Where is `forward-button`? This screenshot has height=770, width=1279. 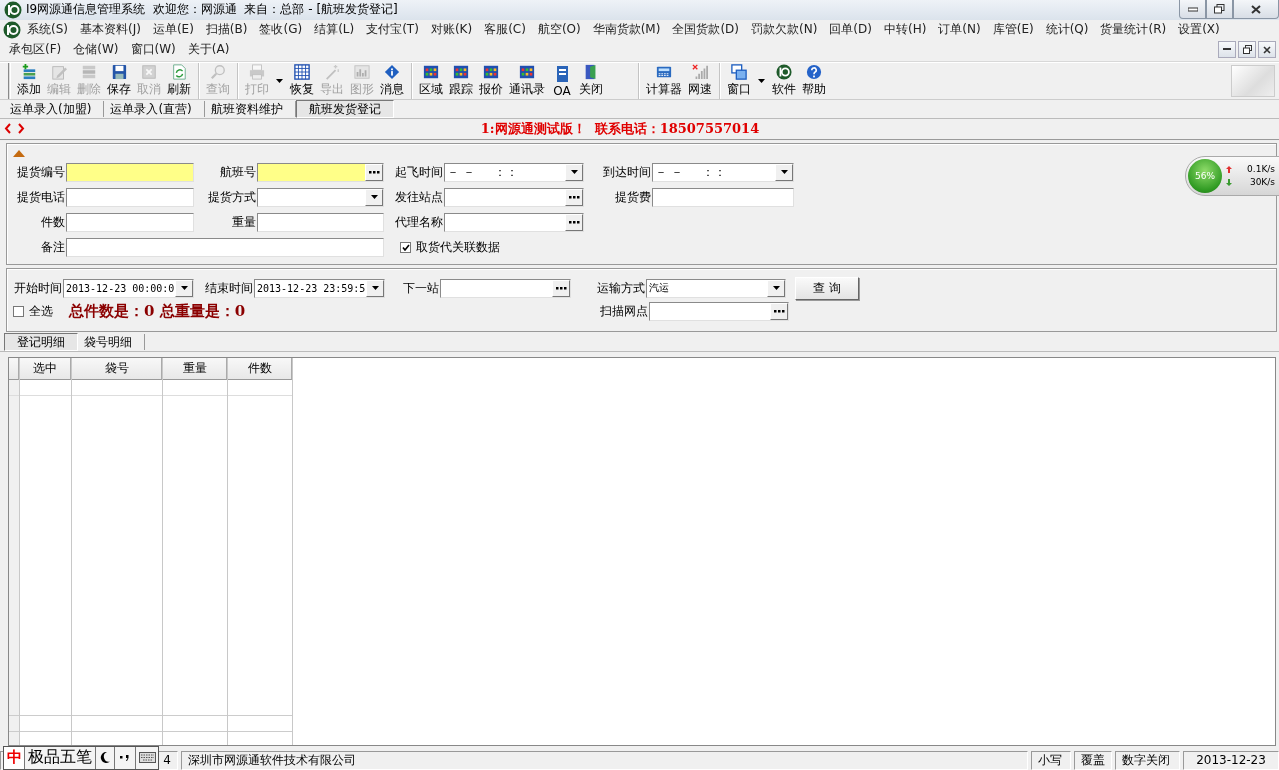
forward-button is located at coordinates (21, 129).